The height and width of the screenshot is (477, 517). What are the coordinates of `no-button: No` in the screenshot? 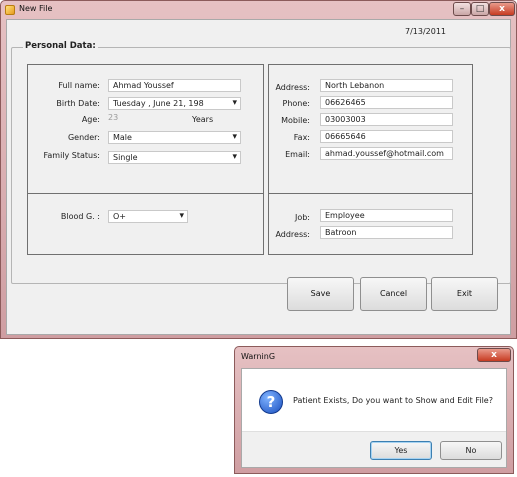 It's located at (471, 450).